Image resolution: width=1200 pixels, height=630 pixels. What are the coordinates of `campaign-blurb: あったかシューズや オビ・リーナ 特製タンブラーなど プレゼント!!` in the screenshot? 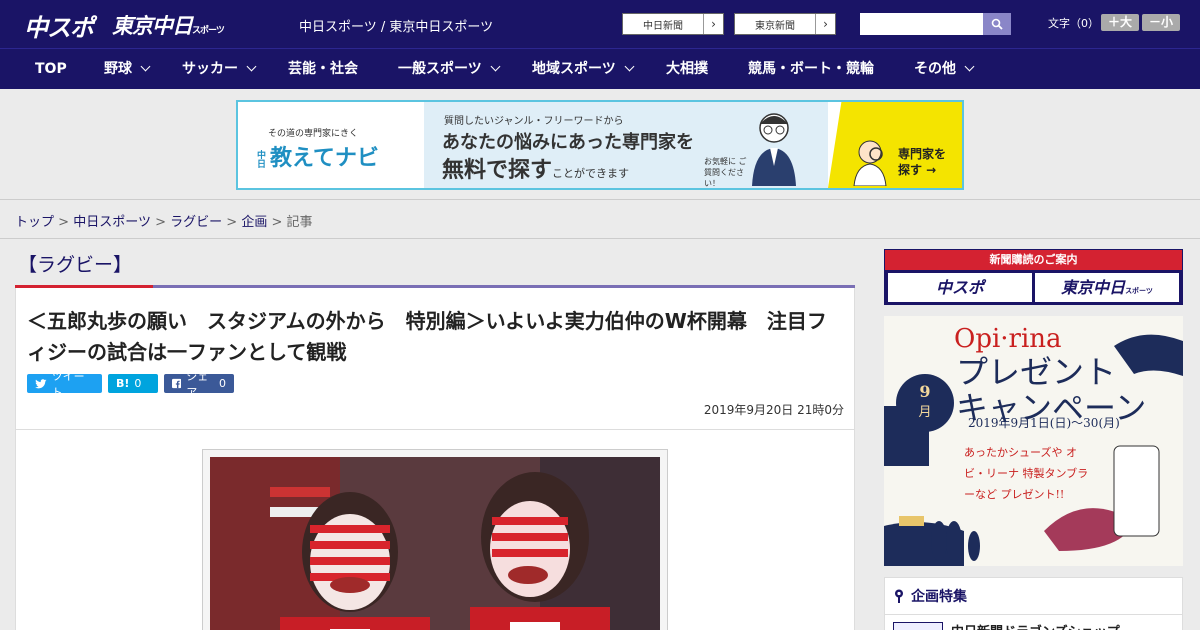 It's located at (1026, 473).